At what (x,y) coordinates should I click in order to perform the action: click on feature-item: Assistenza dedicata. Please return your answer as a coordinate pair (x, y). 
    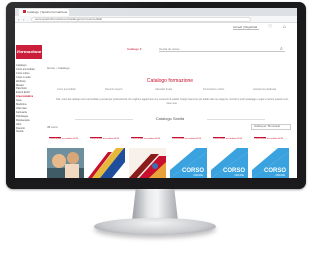
    Looking at the image, I should click on (265, 89).